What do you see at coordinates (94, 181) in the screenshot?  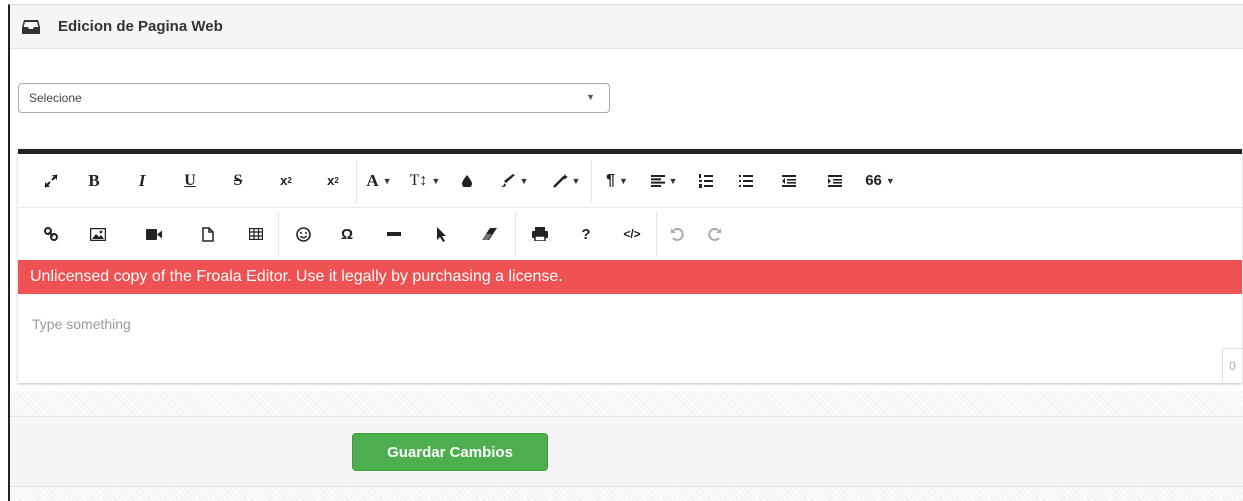 I see `bold-icon: B` at bounding box center [94, 181].